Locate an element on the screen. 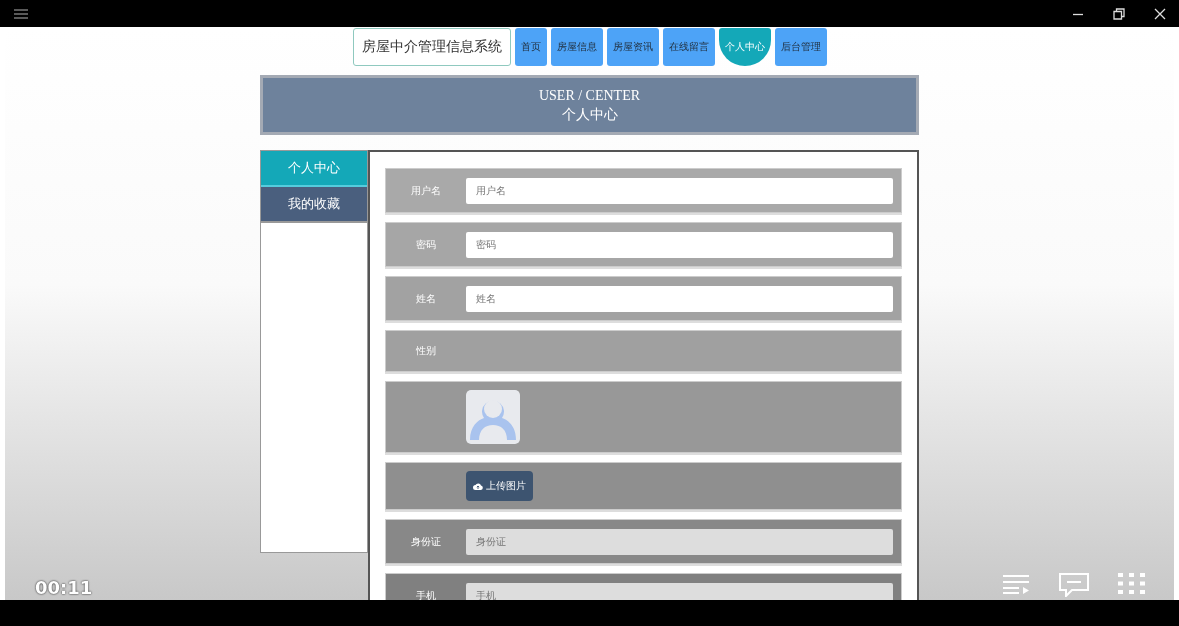 This screenshot has height=626, width=1179. field-label: 密码 is located at coordinates (426, 244).